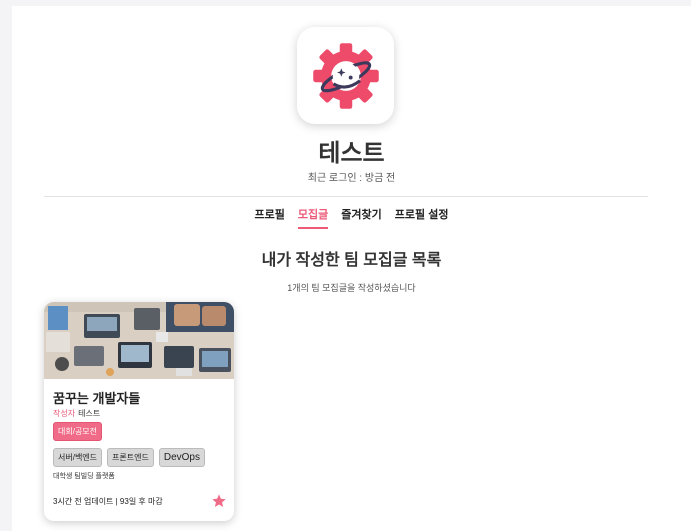 The image size is (691, 531). I want to click on tag-chip: 프론트엔드, so click(130, 457).